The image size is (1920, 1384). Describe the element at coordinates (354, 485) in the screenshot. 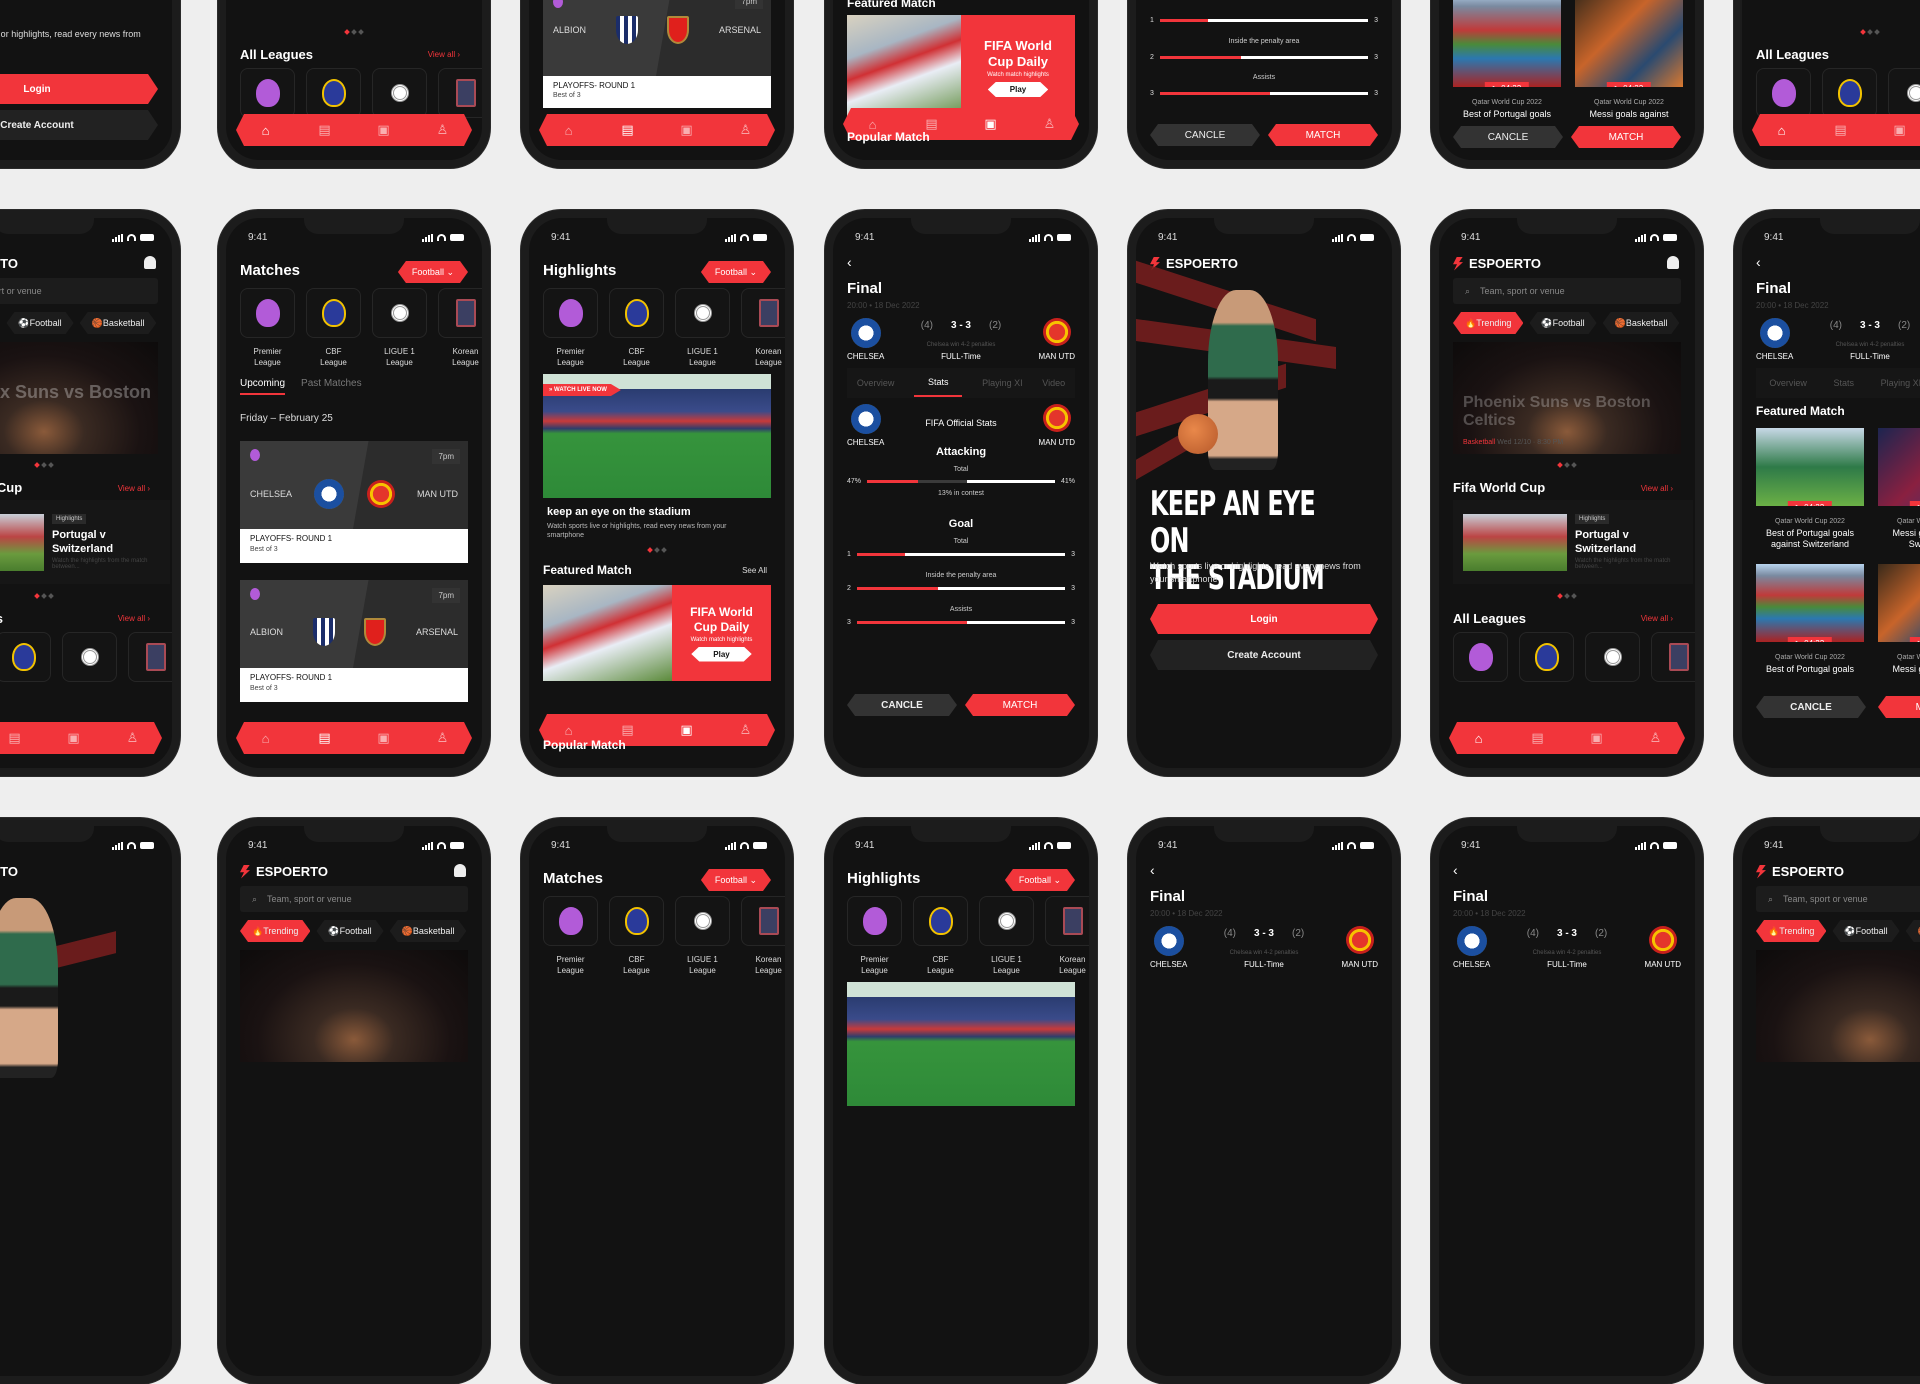

I see `match-card: 7pm CHELSEA MAN UTD` at that location.